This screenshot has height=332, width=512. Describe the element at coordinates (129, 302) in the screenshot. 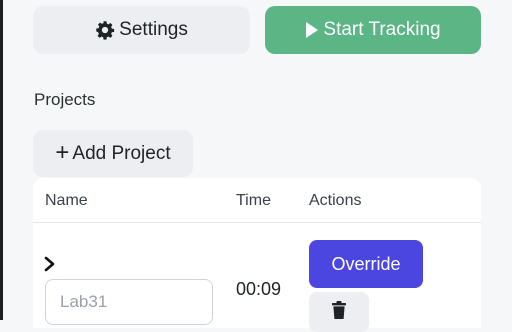

I see `project-name-input` at that location.